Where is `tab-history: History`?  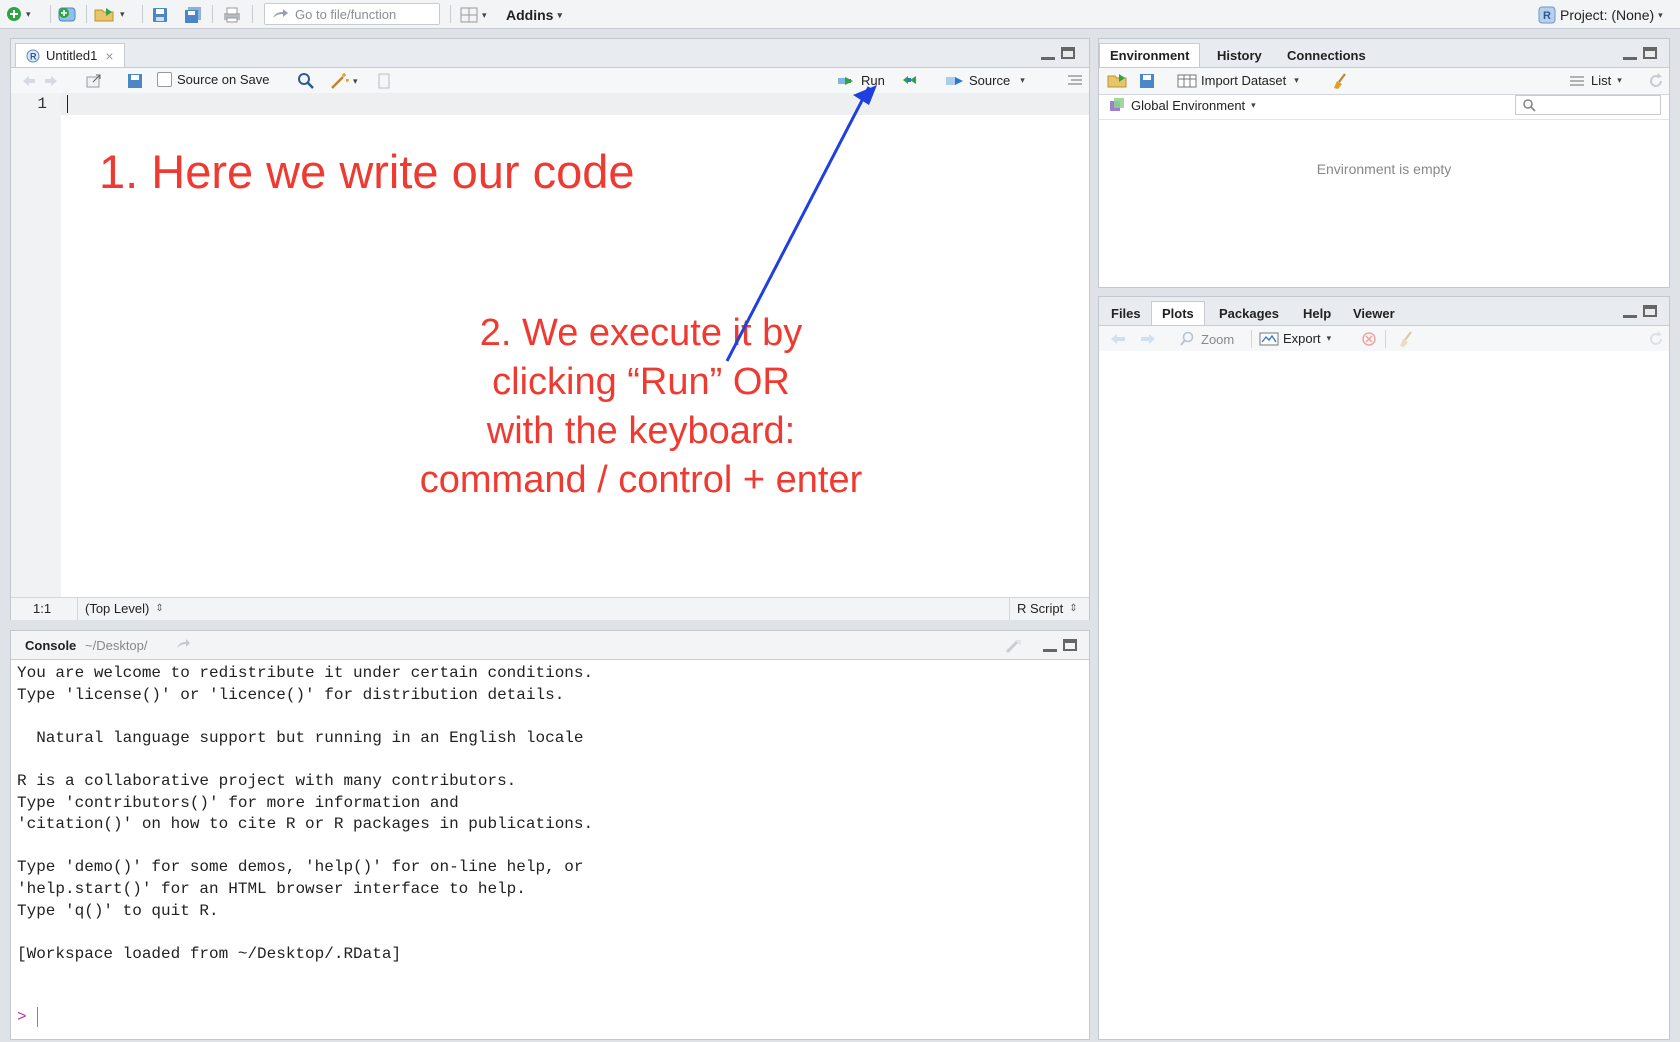
tab-history: History is located at coordinates (1239, 55).